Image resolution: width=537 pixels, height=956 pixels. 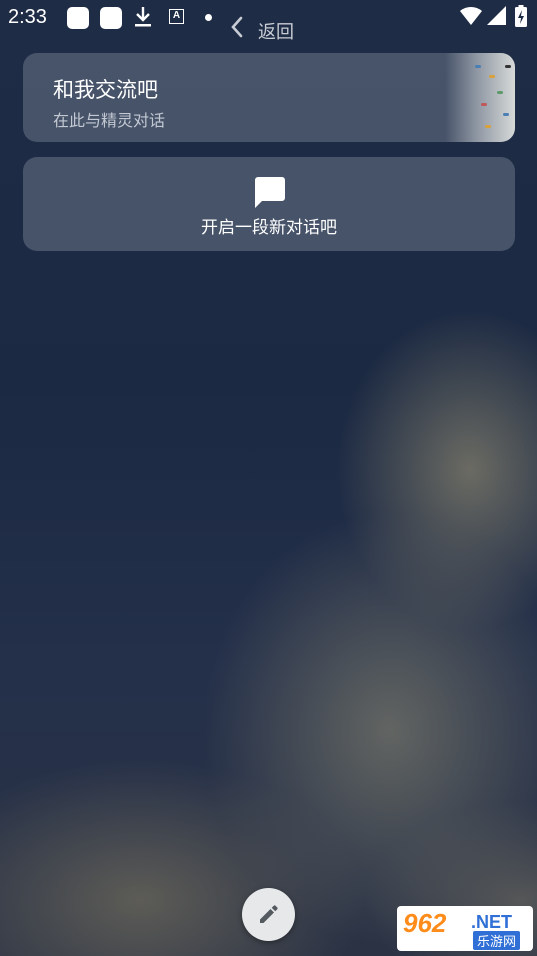 What do you see at coordinates (521, 18) in the screenshot?
I see `battery-charging-icon` at bounding box center [521, 18].